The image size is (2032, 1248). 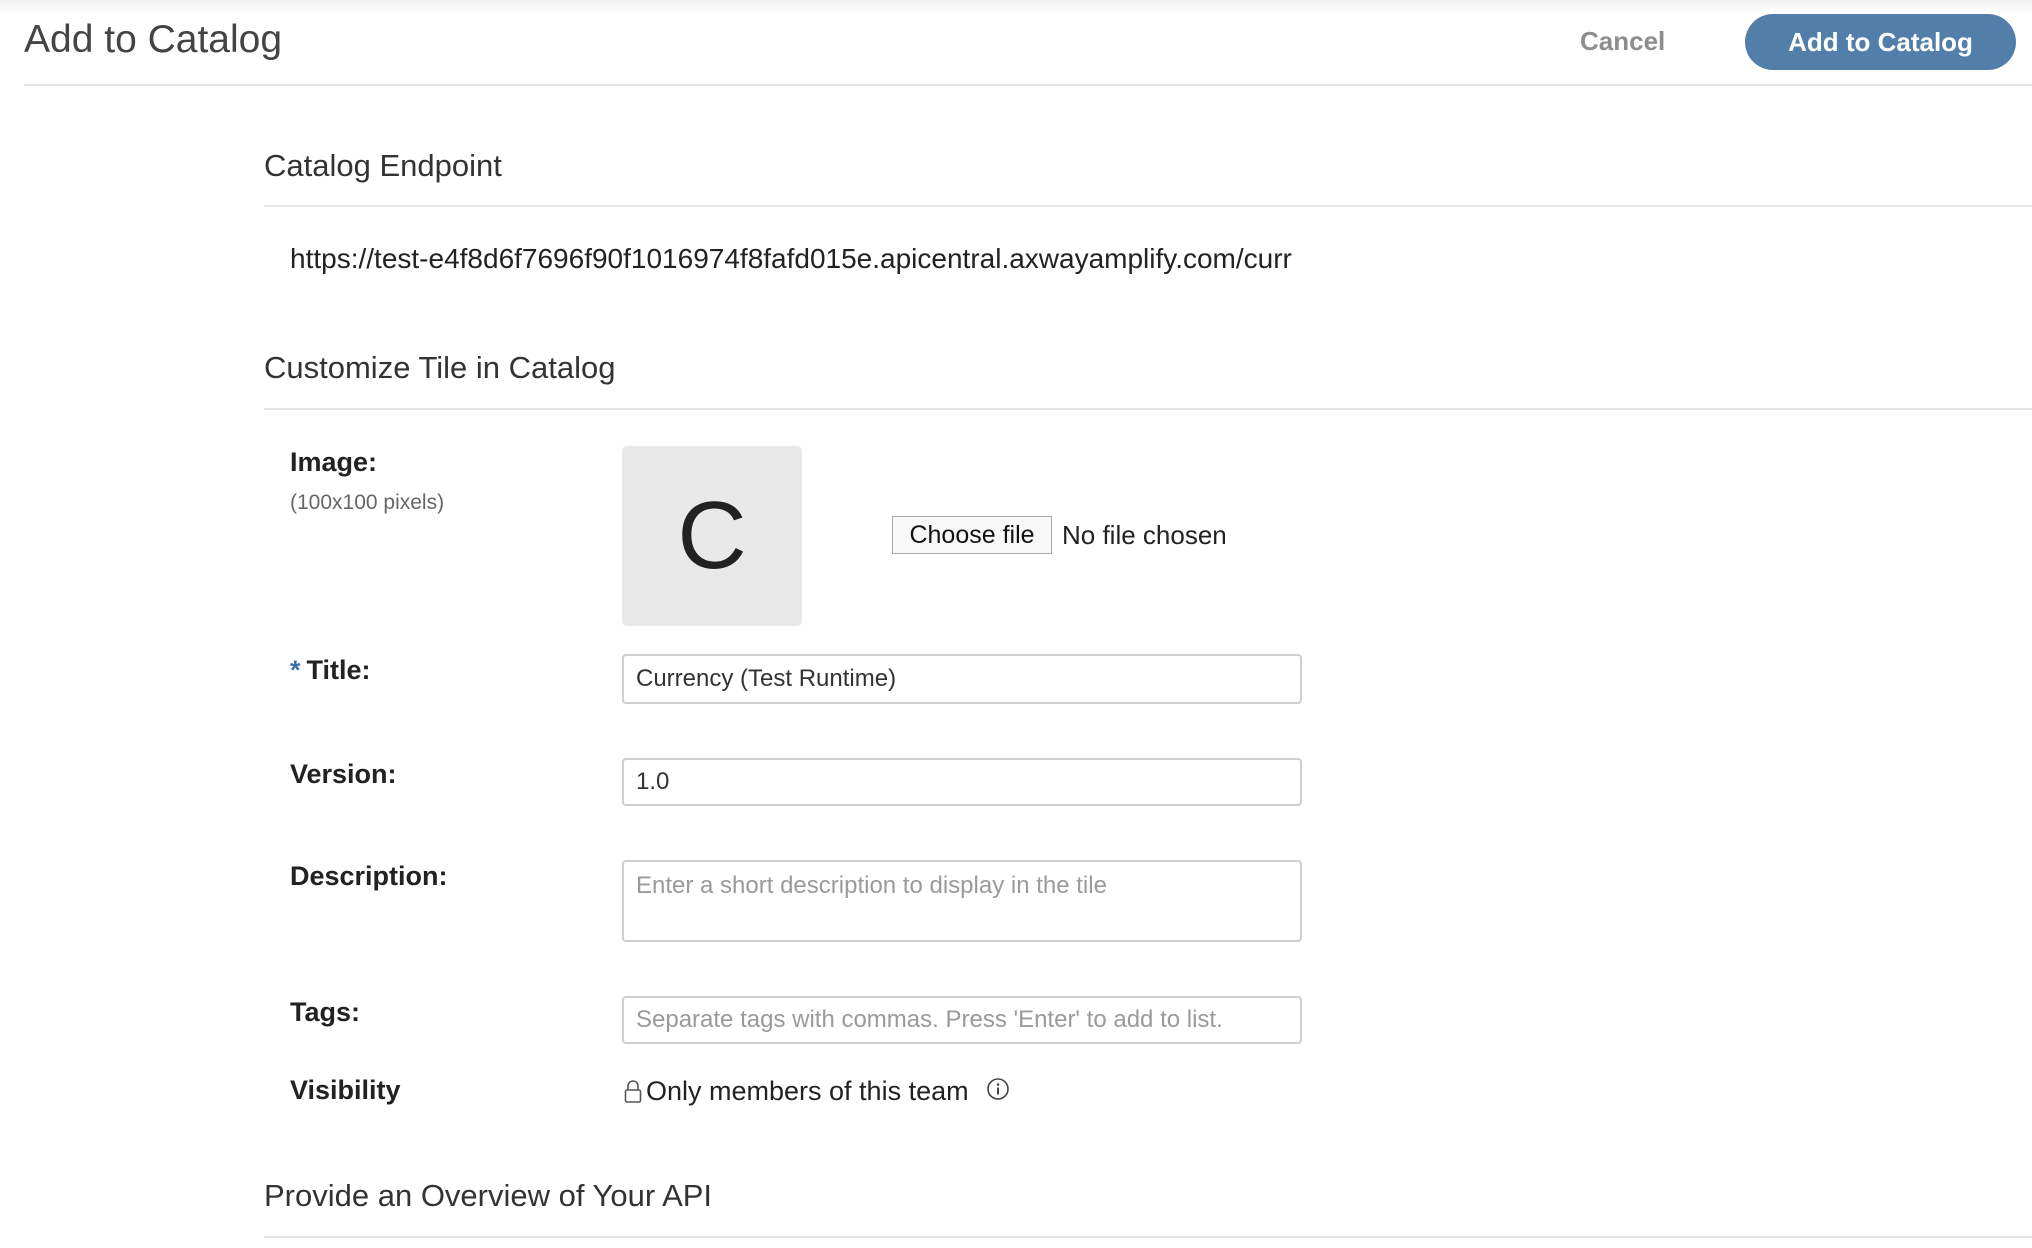 I want to click on required-marker: *, so click(x=295, y=670).